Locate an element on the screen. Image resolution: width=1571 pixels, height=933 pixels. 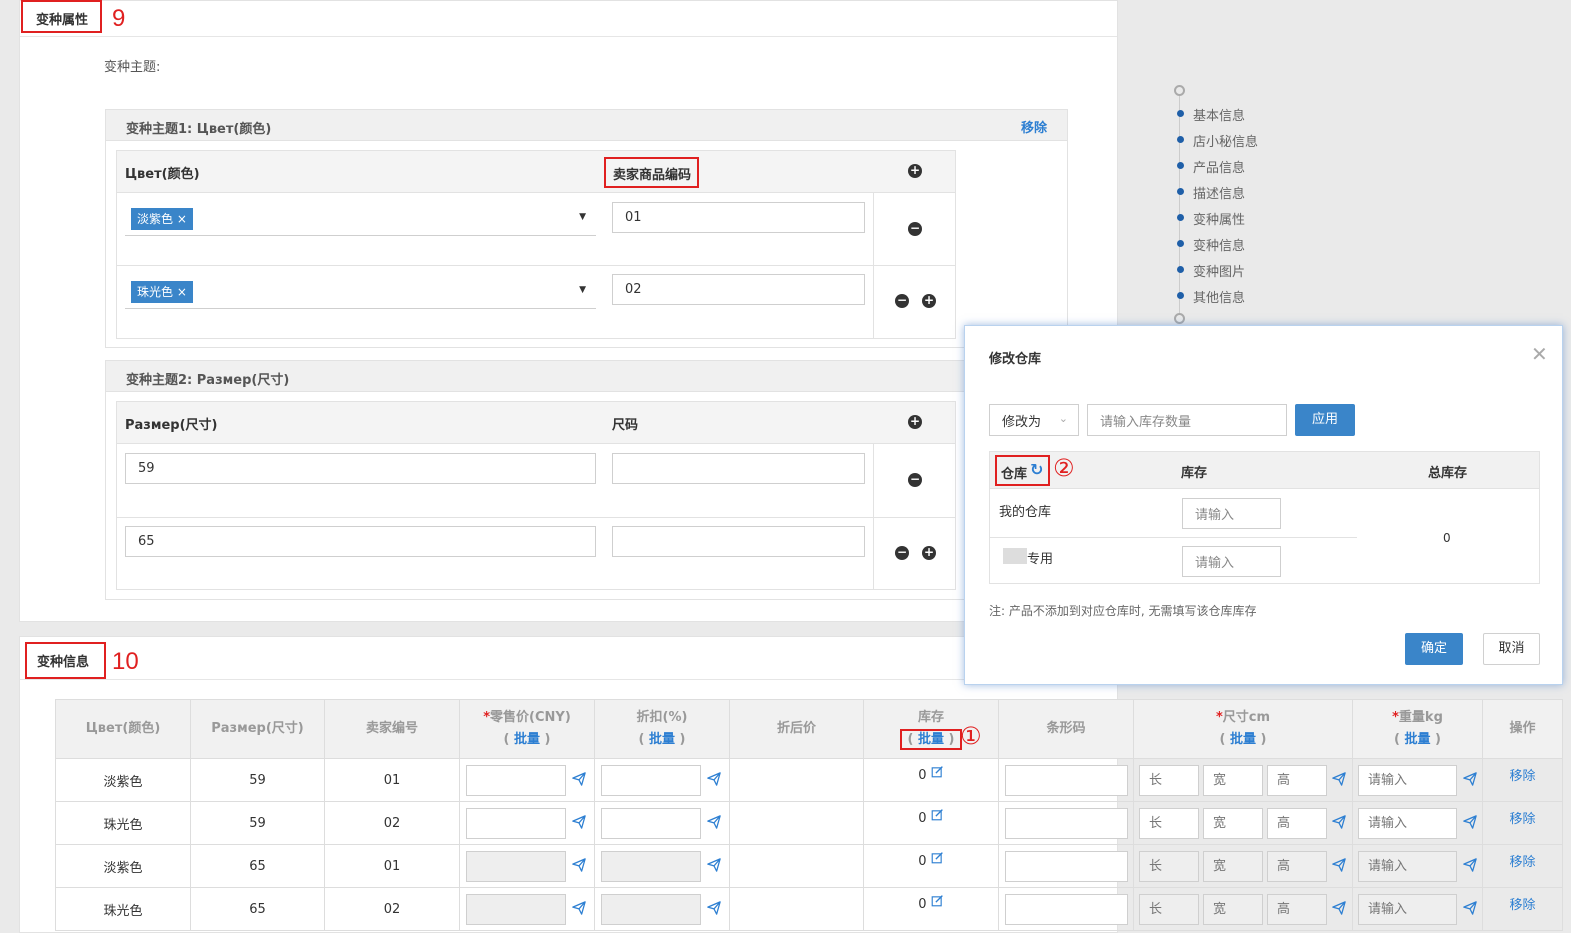
nav-dot is located at coordinates (1180, 139).